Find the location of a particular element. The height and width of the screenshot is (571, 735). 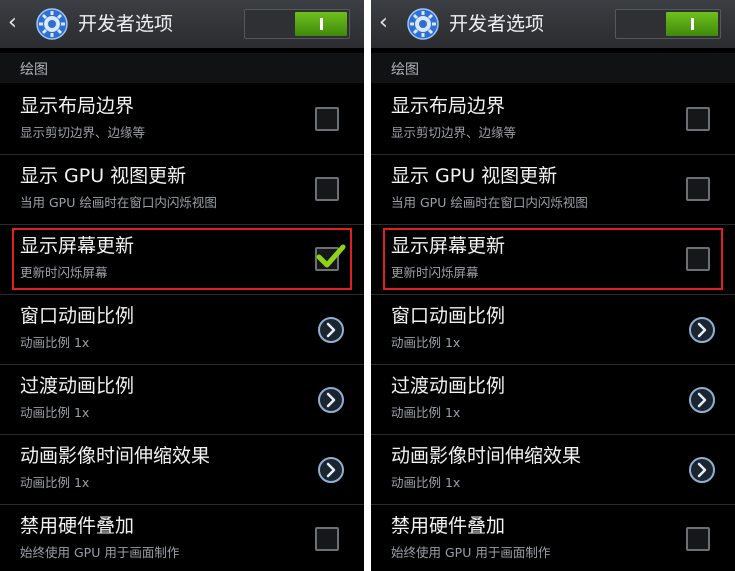

check-icon is located at coordinates (331, 256).